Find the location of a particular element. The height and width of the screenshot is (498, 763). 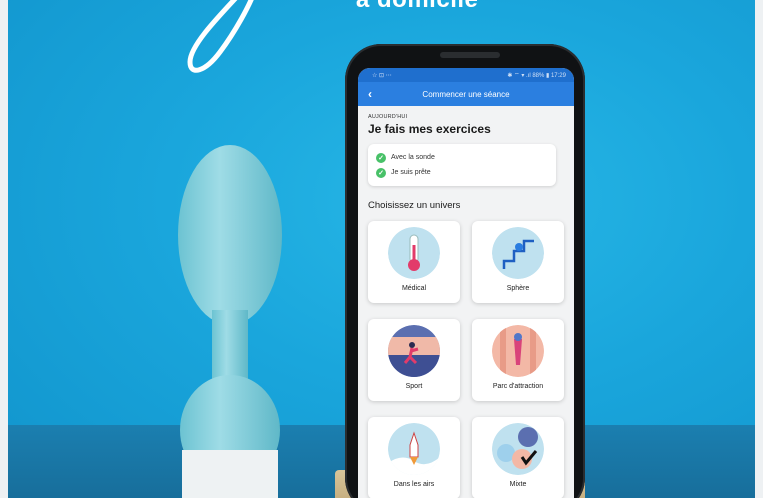

carousel-icon is located at coordinates (518, 351).